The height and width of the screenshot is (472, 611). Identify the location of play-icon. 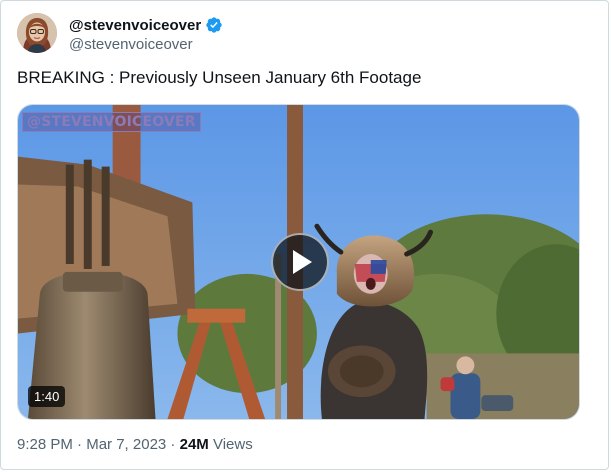
(302, 262).